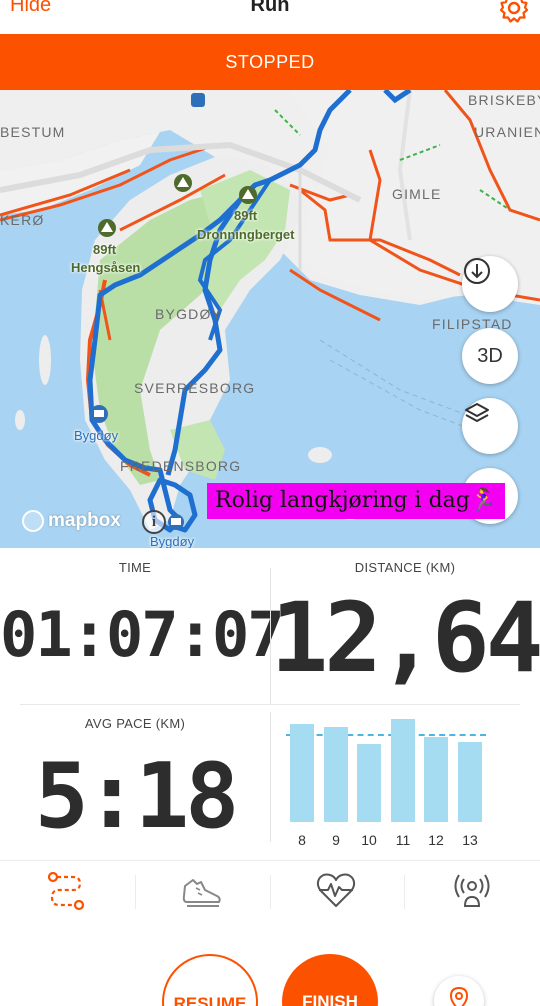 The image size is (540, 1006). What do you see at coordinates (154, 522) in the screenshot?
I see `info-icon: i` at bounding box center [154, 522].